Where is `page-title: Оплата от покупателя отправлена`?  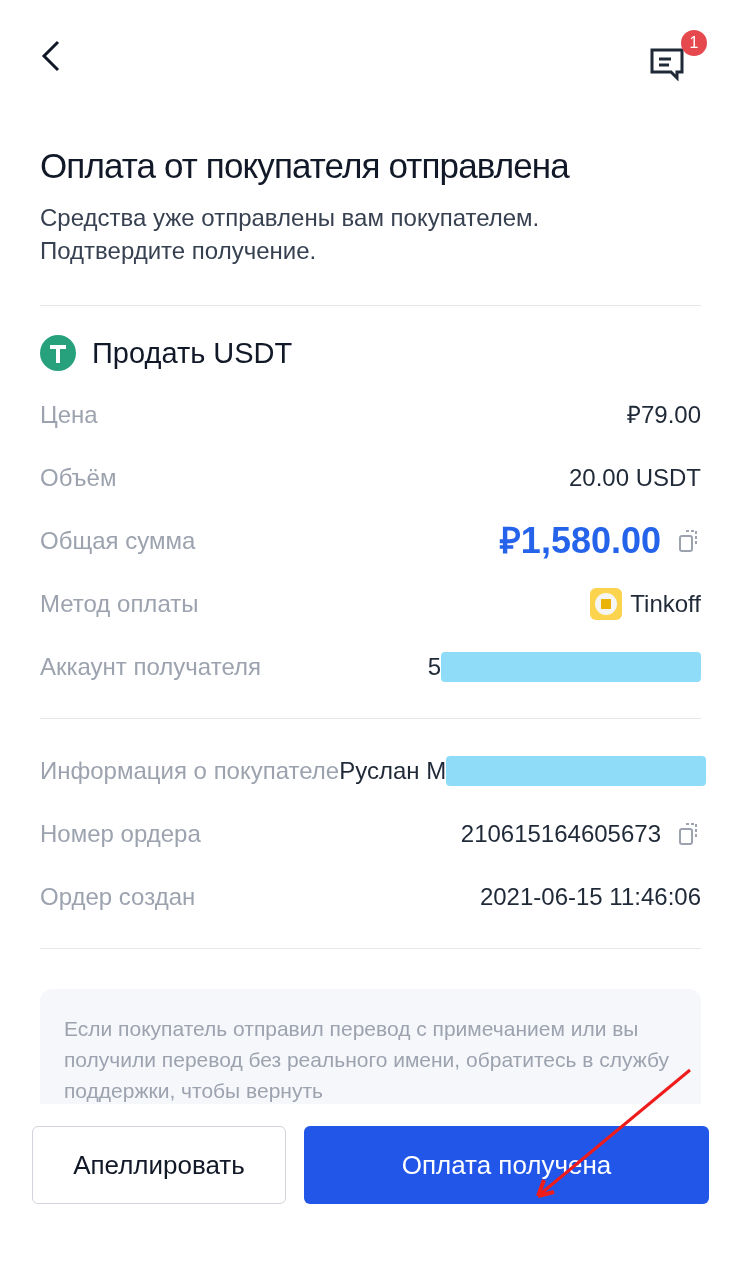 page-title: Оплата от покупателя отправлена is located at coordinates (305, 166).